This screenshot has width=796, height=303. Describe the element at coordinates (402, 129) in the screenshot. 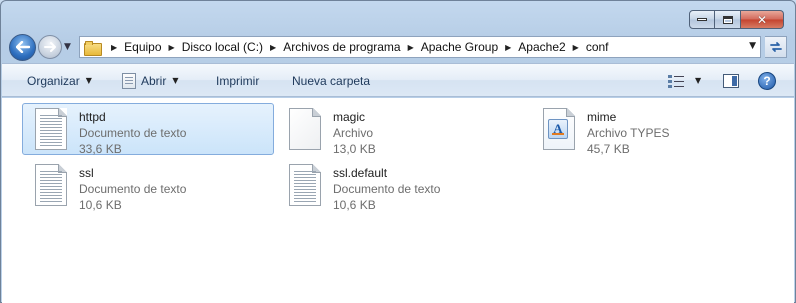

I see `file-item-magic: magic Archivo 13,0 KB` at that location.